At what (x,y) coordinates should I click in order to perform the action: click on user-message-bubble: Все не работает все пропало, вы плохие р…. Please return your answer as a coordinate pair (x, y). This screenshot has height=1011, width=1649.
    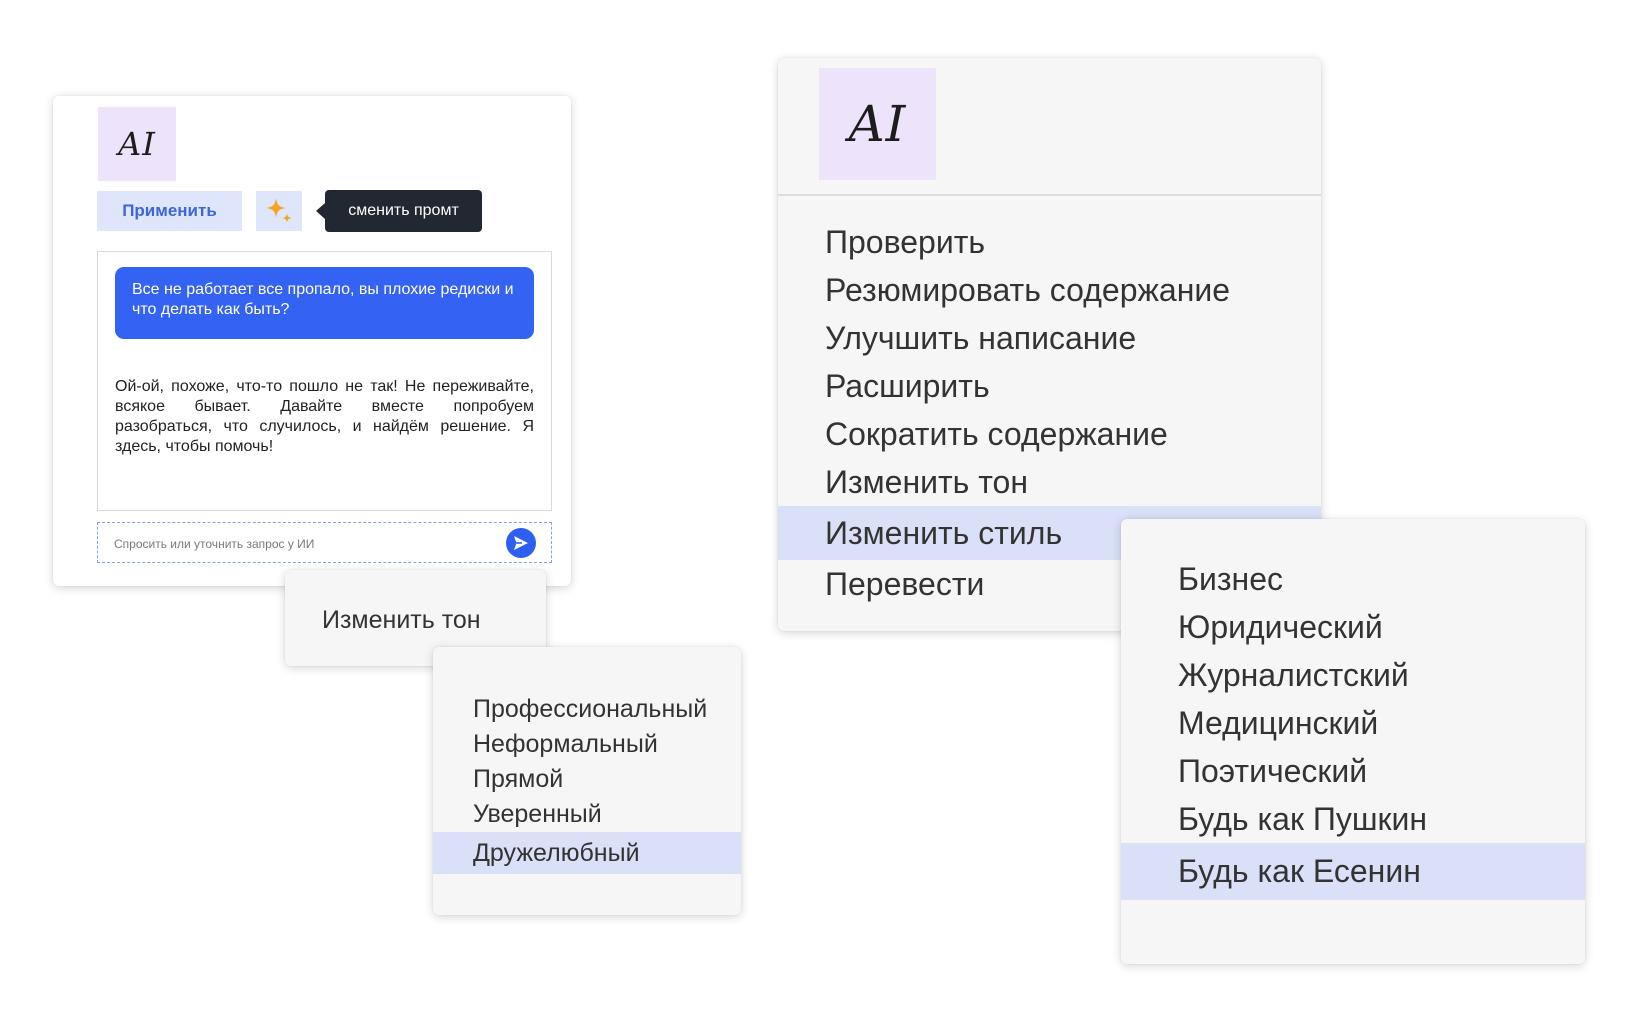
    Looking at the image, I should click on (324, 303).